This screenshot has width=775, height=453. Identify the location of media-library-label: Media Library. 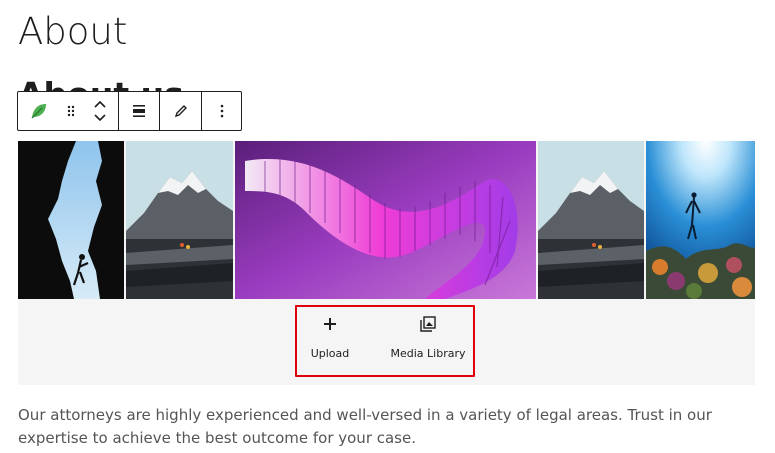
(428, 353).